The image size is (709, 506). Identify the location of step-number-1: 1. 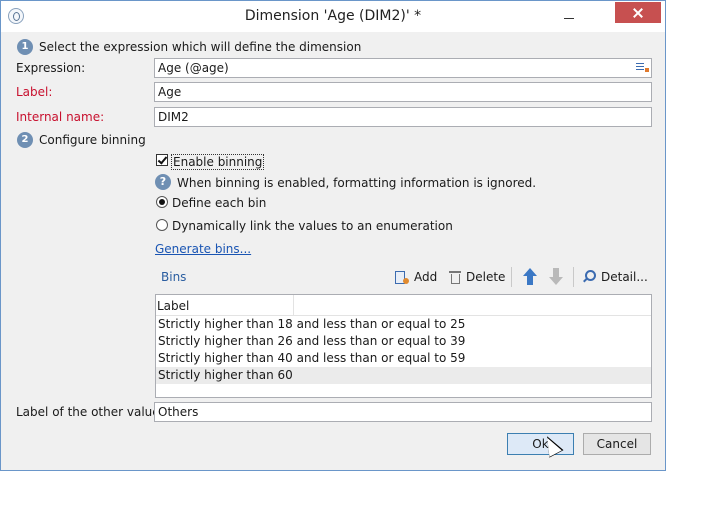
(25, 47).